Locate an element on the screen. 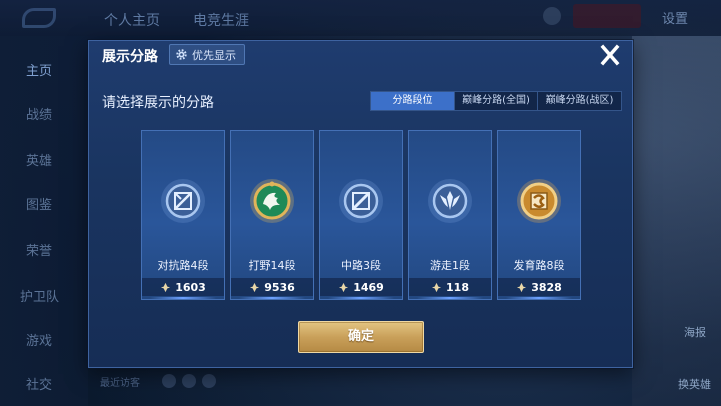  lane-rank-label: 中路3段 is located at coordinates (361, 265).